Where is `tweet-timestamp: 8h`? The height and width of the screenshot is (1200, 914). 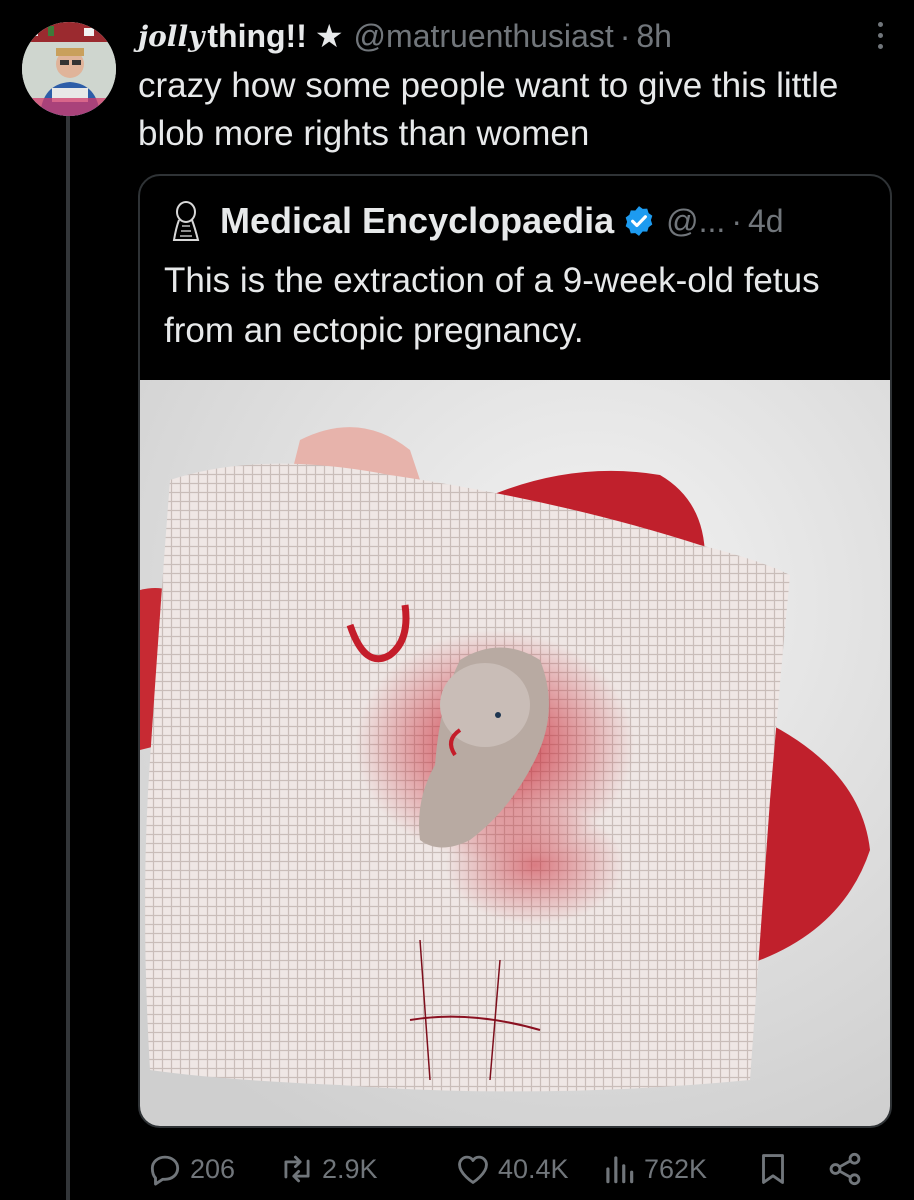 tweet-timestamp: 8h is located at coordinates (654, 36).